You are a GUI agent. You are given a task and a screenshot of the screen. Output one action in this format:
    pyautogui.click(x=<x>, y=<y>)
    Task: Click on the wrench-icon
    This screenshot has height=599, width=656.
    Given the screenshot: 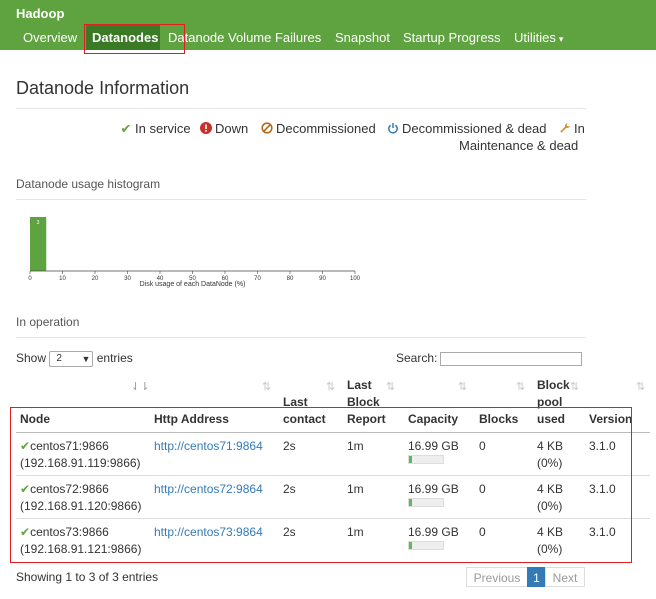 What is the action you would take?
    pyautogui.click(x=565, y=128)
    